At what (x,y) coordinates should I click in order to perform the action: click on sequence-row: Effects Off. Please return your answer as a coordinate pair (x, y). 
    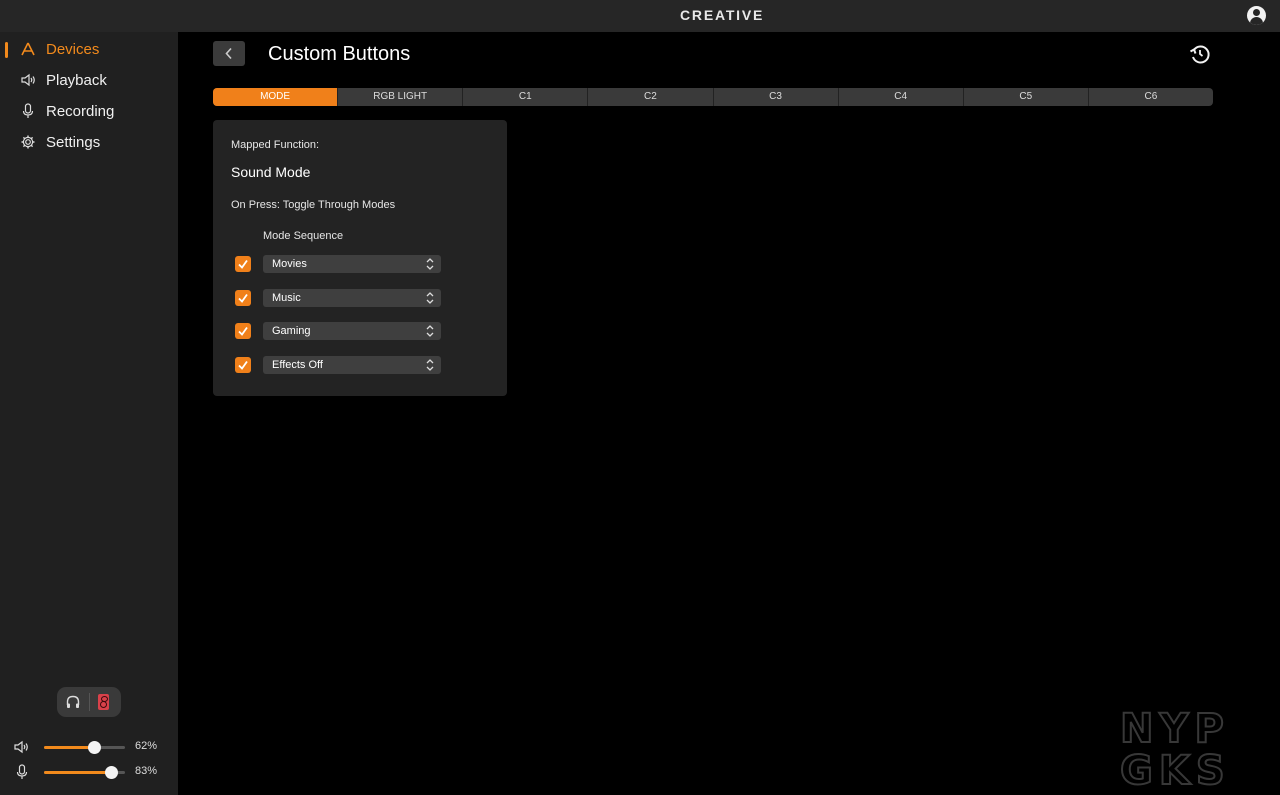
    Looking at the image, I should click on (360, 365).